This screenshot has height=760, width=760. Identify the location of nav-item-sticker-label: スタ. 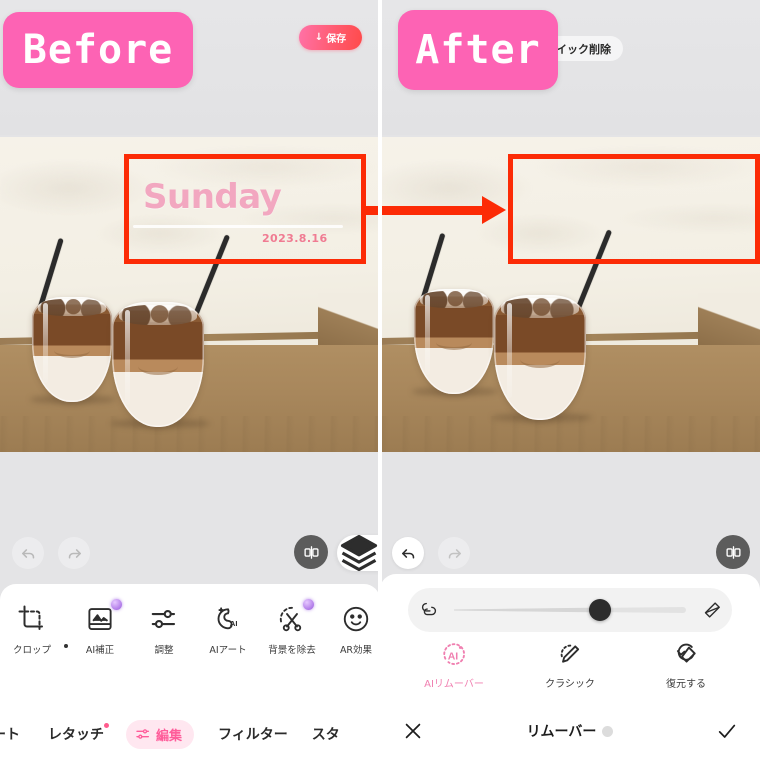
(325, 735).